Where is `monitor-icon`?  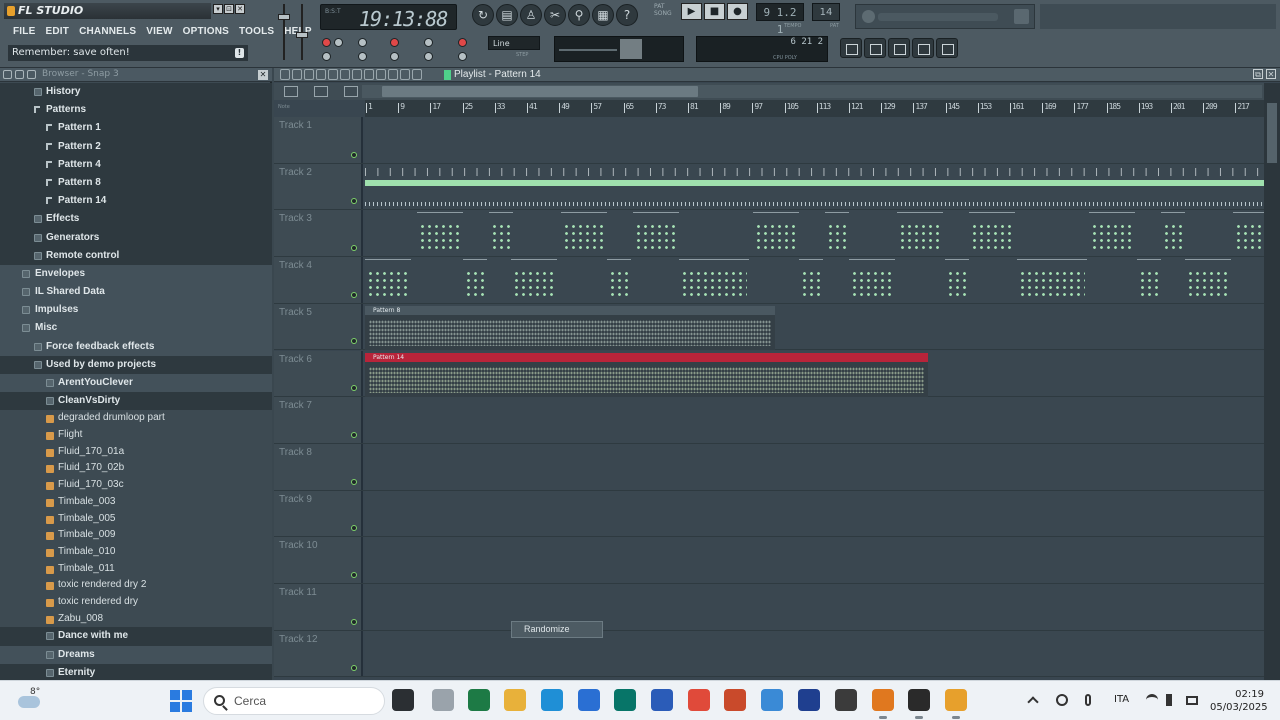 monitor-icon is located at coordinates (462, 42).